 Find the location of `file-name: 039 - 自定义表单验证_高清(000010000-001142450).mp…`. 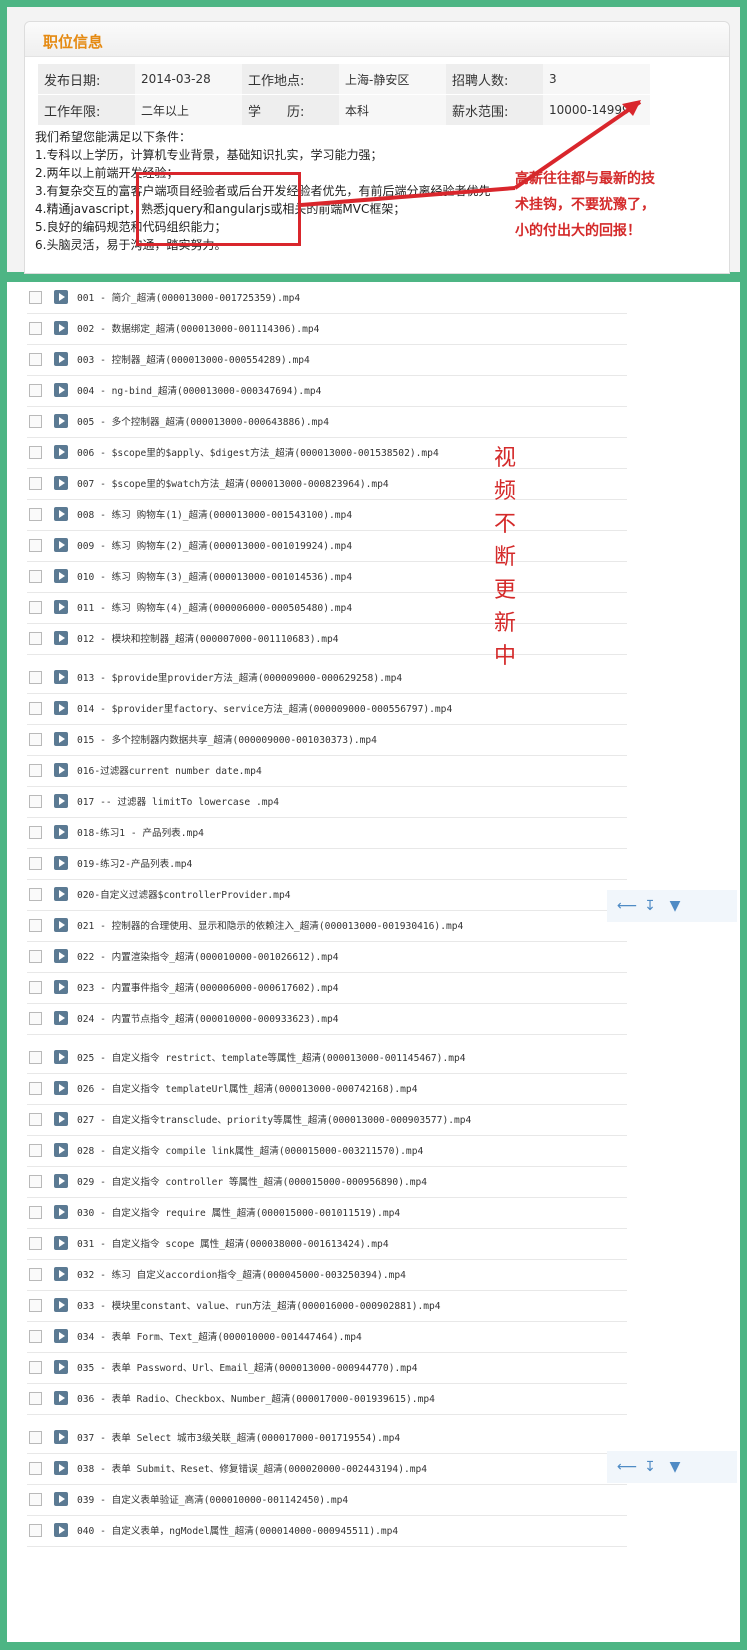

file-name: 039 - 自定义表单验证_高清(000010000-001142450).mp… is located at coordinates (212, 1499).